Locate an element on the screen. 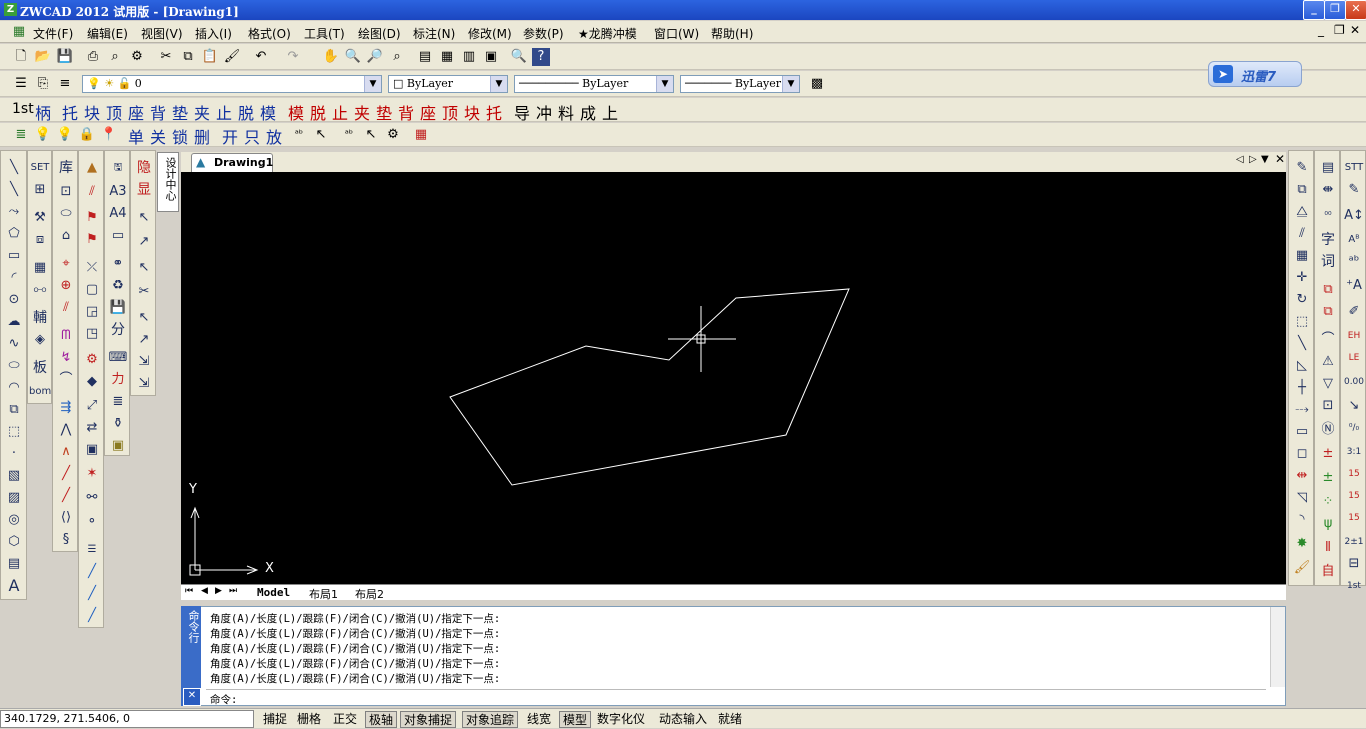 The image size is (1366, 729). menu-edit: 编辑(E) is located at coordinates (107, 33).